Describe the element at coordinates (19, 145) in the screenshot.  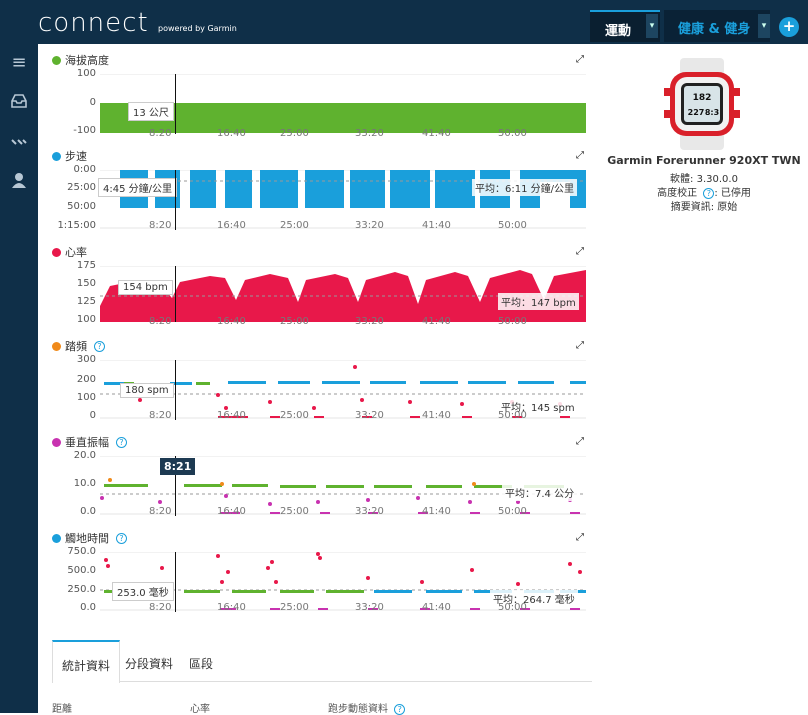
I see `segments-icon` at that location.